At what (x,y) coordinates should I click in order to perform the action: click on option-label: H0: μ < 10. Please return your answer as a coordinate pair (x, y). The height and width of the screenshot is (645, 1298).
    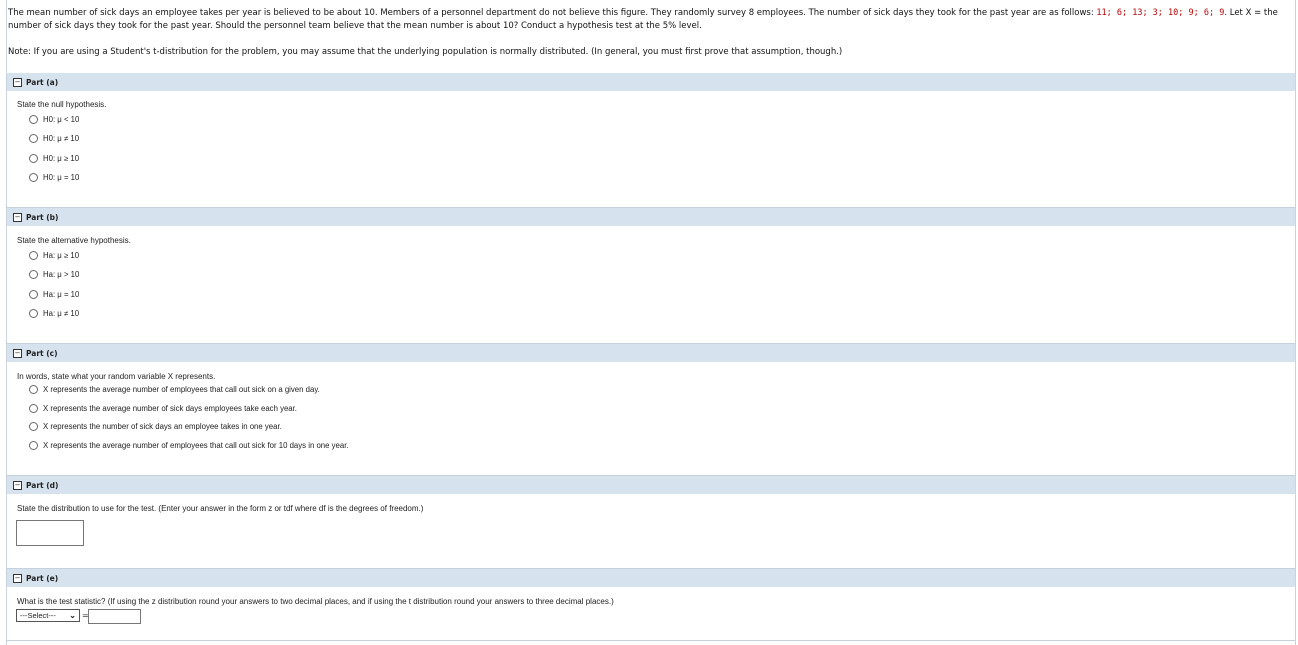
    Looking at the image, I should click on (61, 119).